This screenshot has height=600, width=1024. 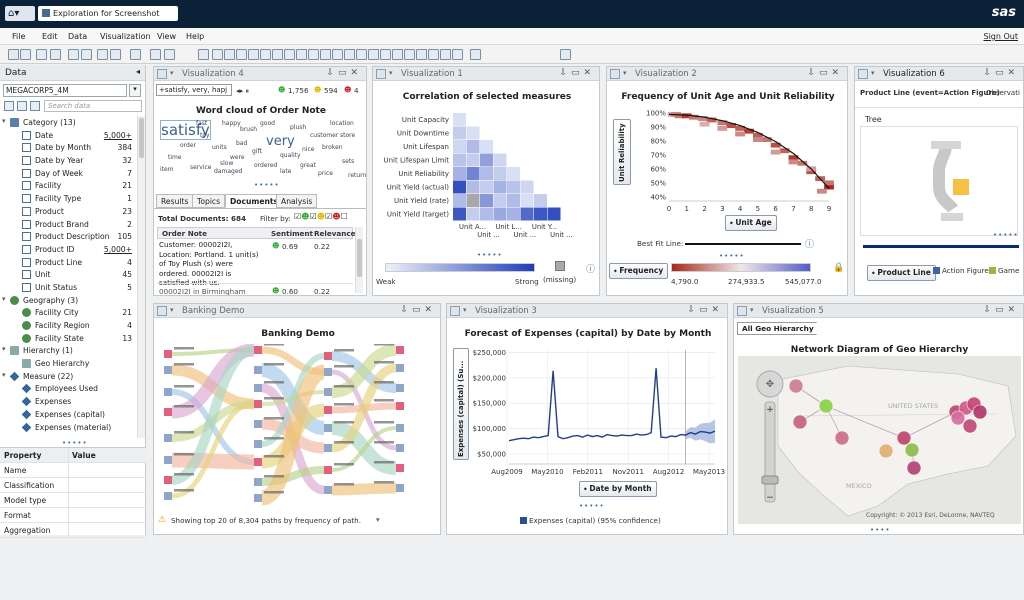 What do you see at coordinates (201, 167) in the screenshot?
I see `word-cloud-term: service` at bounding box center [201, 167].